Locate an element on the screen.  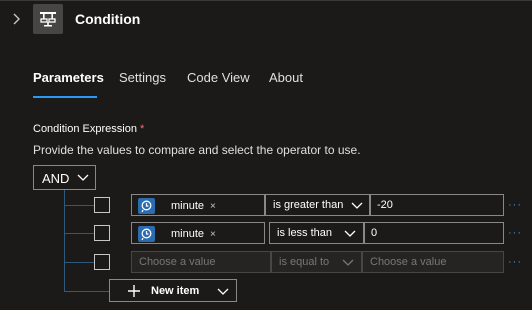
group-operator-dropdown: AND is located at coordinates (64, 177).